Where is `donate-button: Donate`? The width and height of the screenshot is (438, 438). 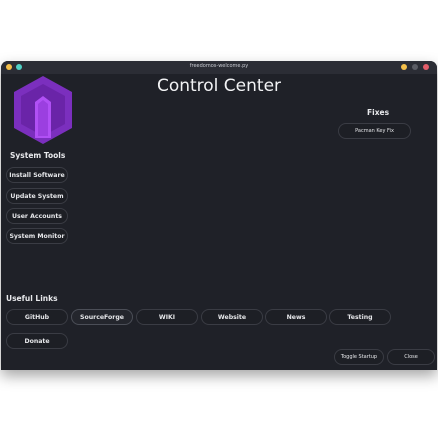 donate-button: Donate is located at coordinates (37, 341).